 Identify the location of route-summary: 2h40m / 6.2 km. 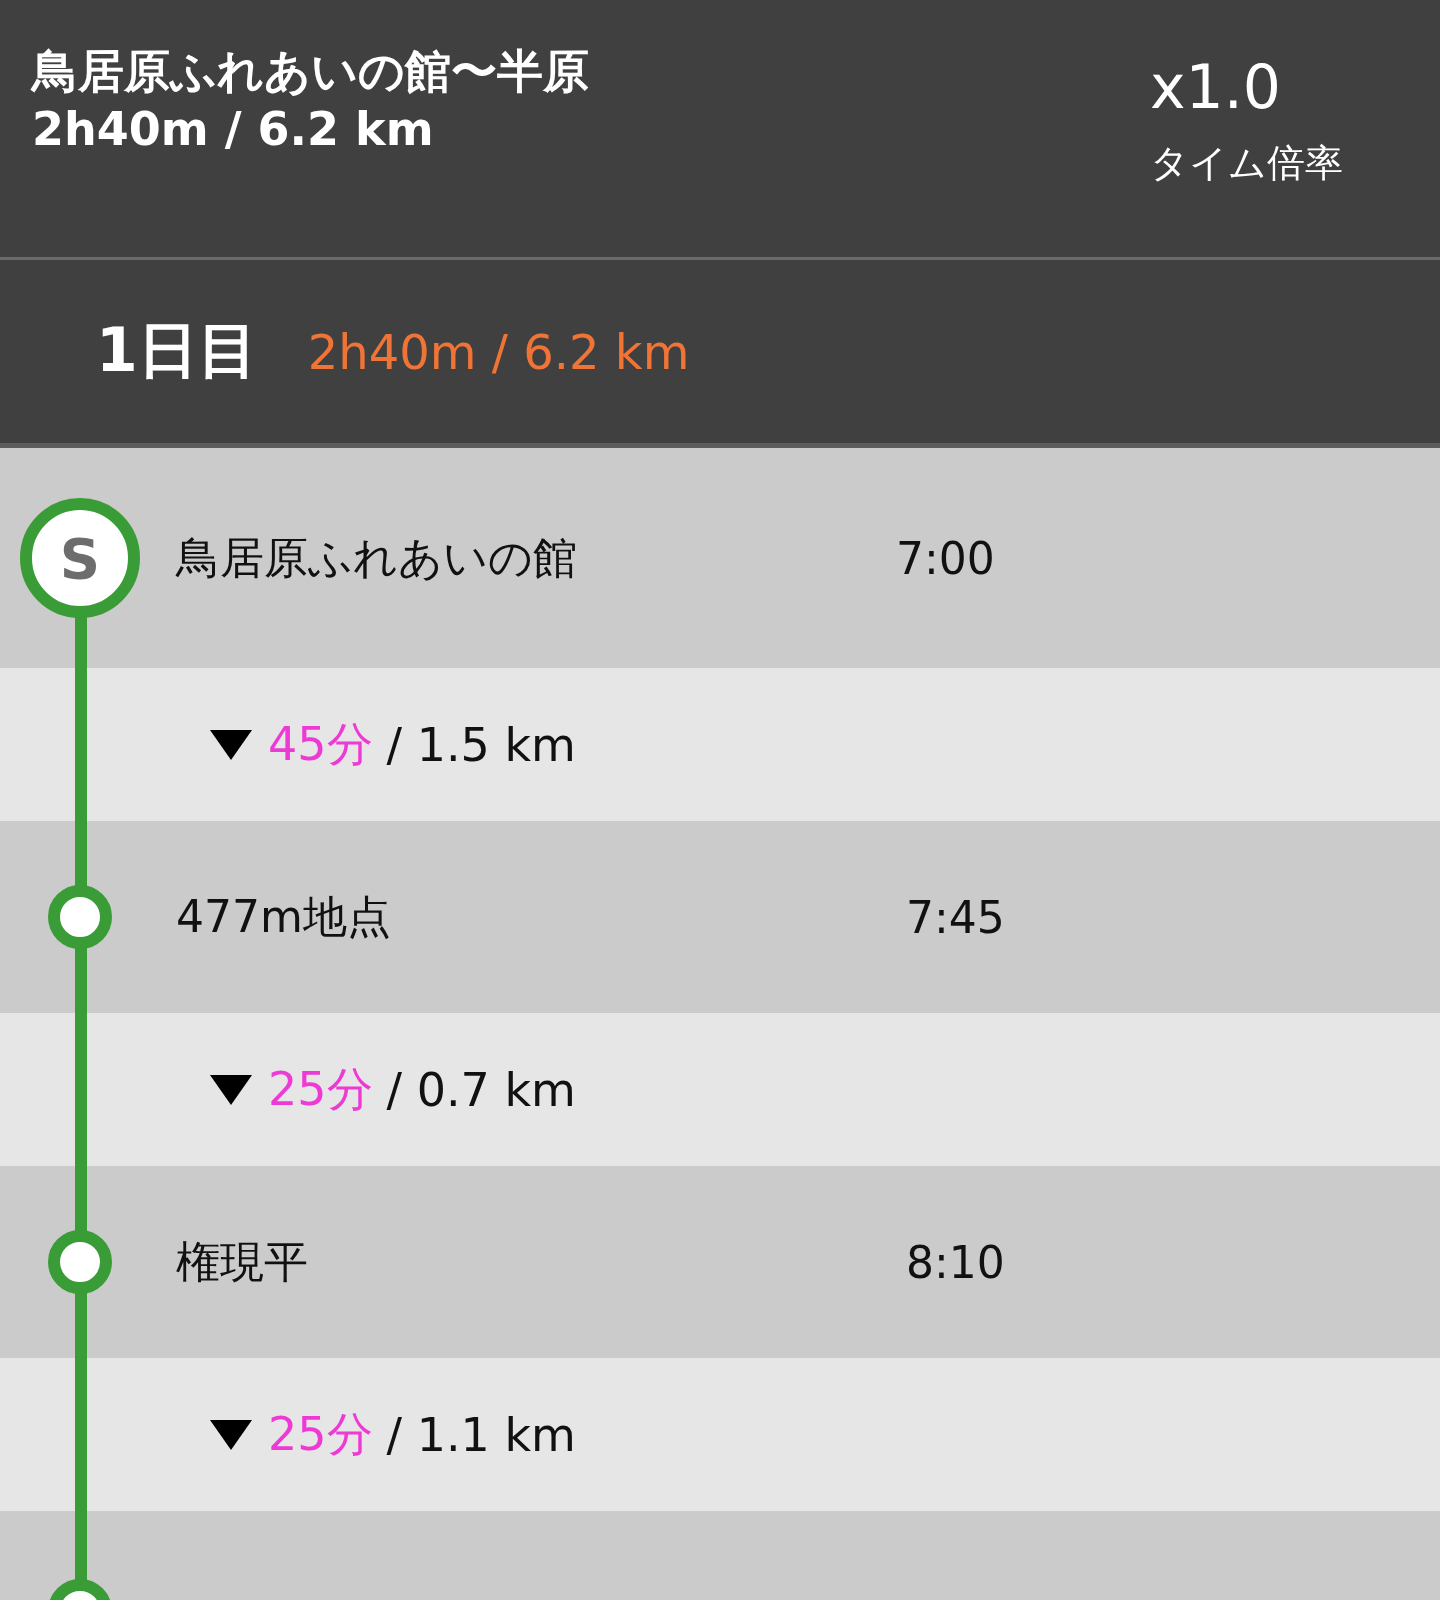
(233, 129).